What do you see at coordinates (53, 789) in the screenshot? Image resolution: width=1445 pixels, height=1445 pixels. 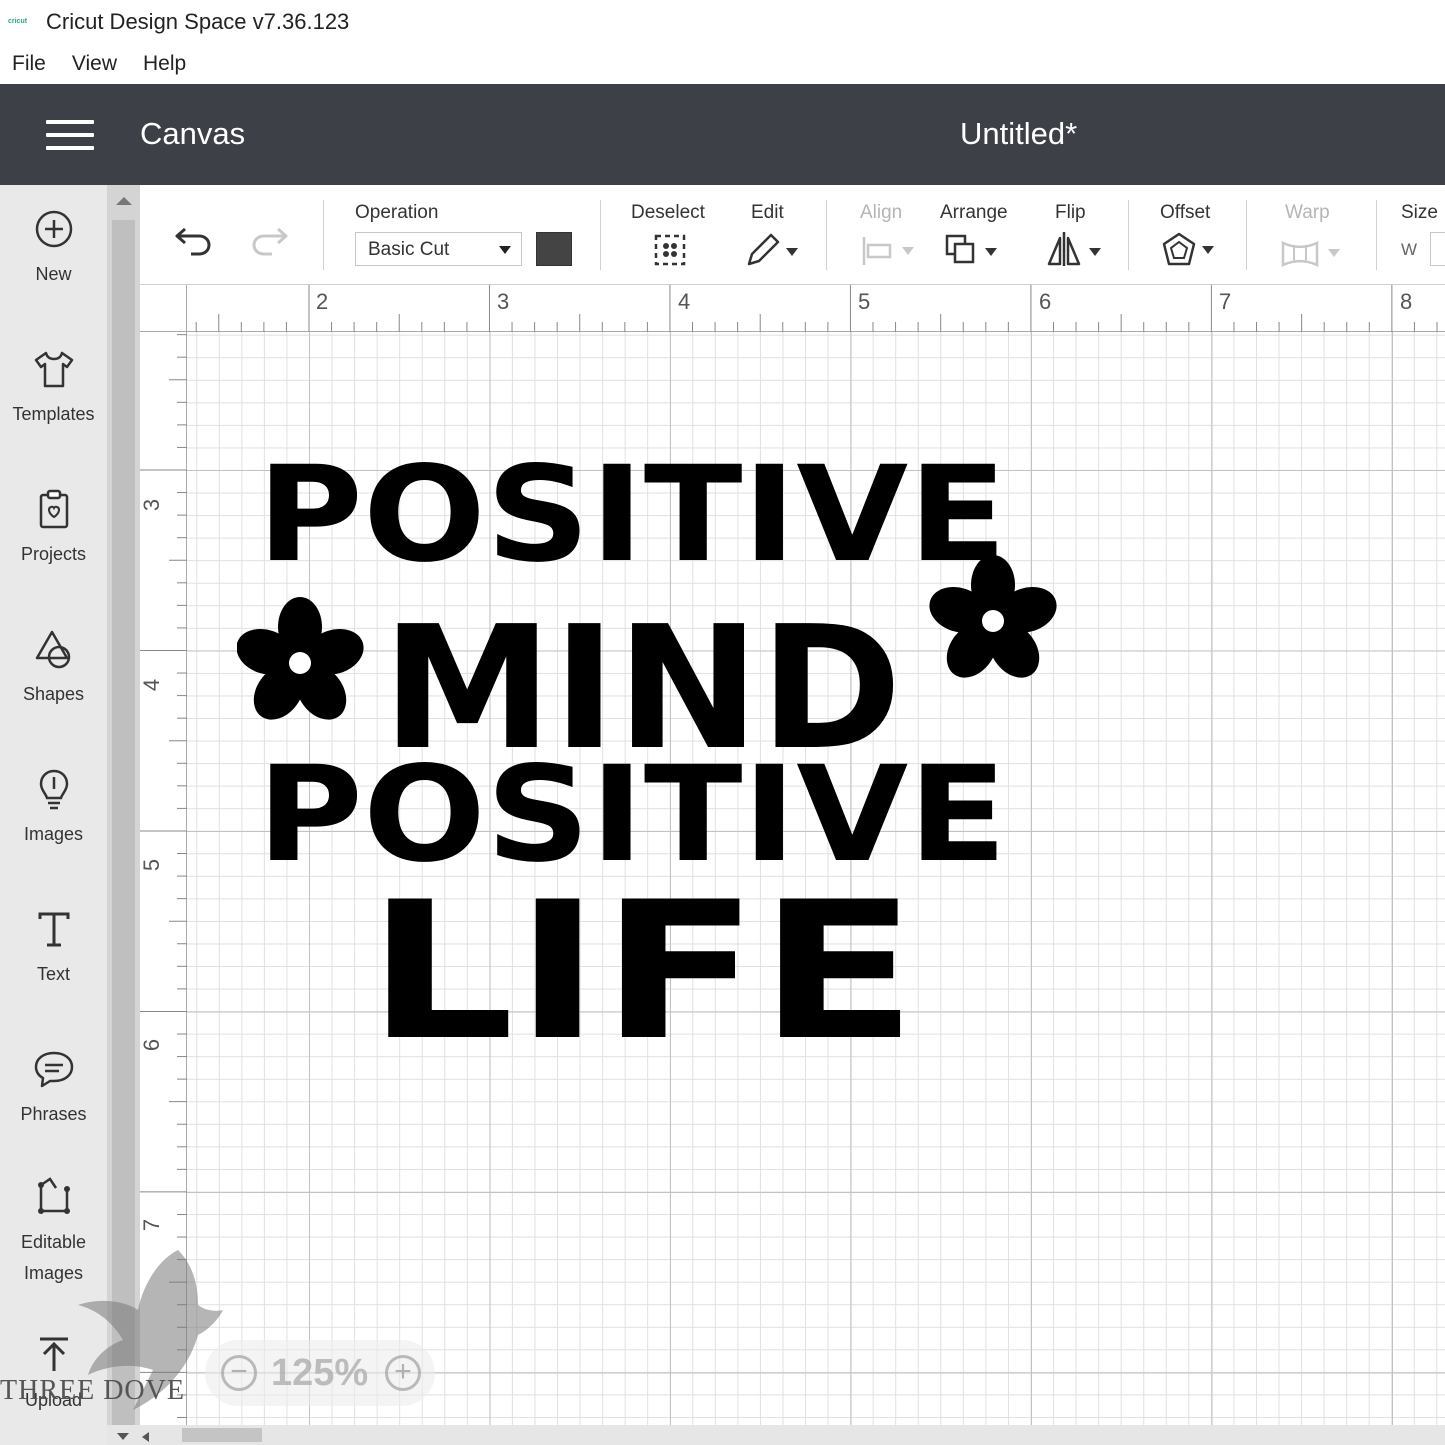 I see `lightbulb-icon` at bounding box center [53, 789].